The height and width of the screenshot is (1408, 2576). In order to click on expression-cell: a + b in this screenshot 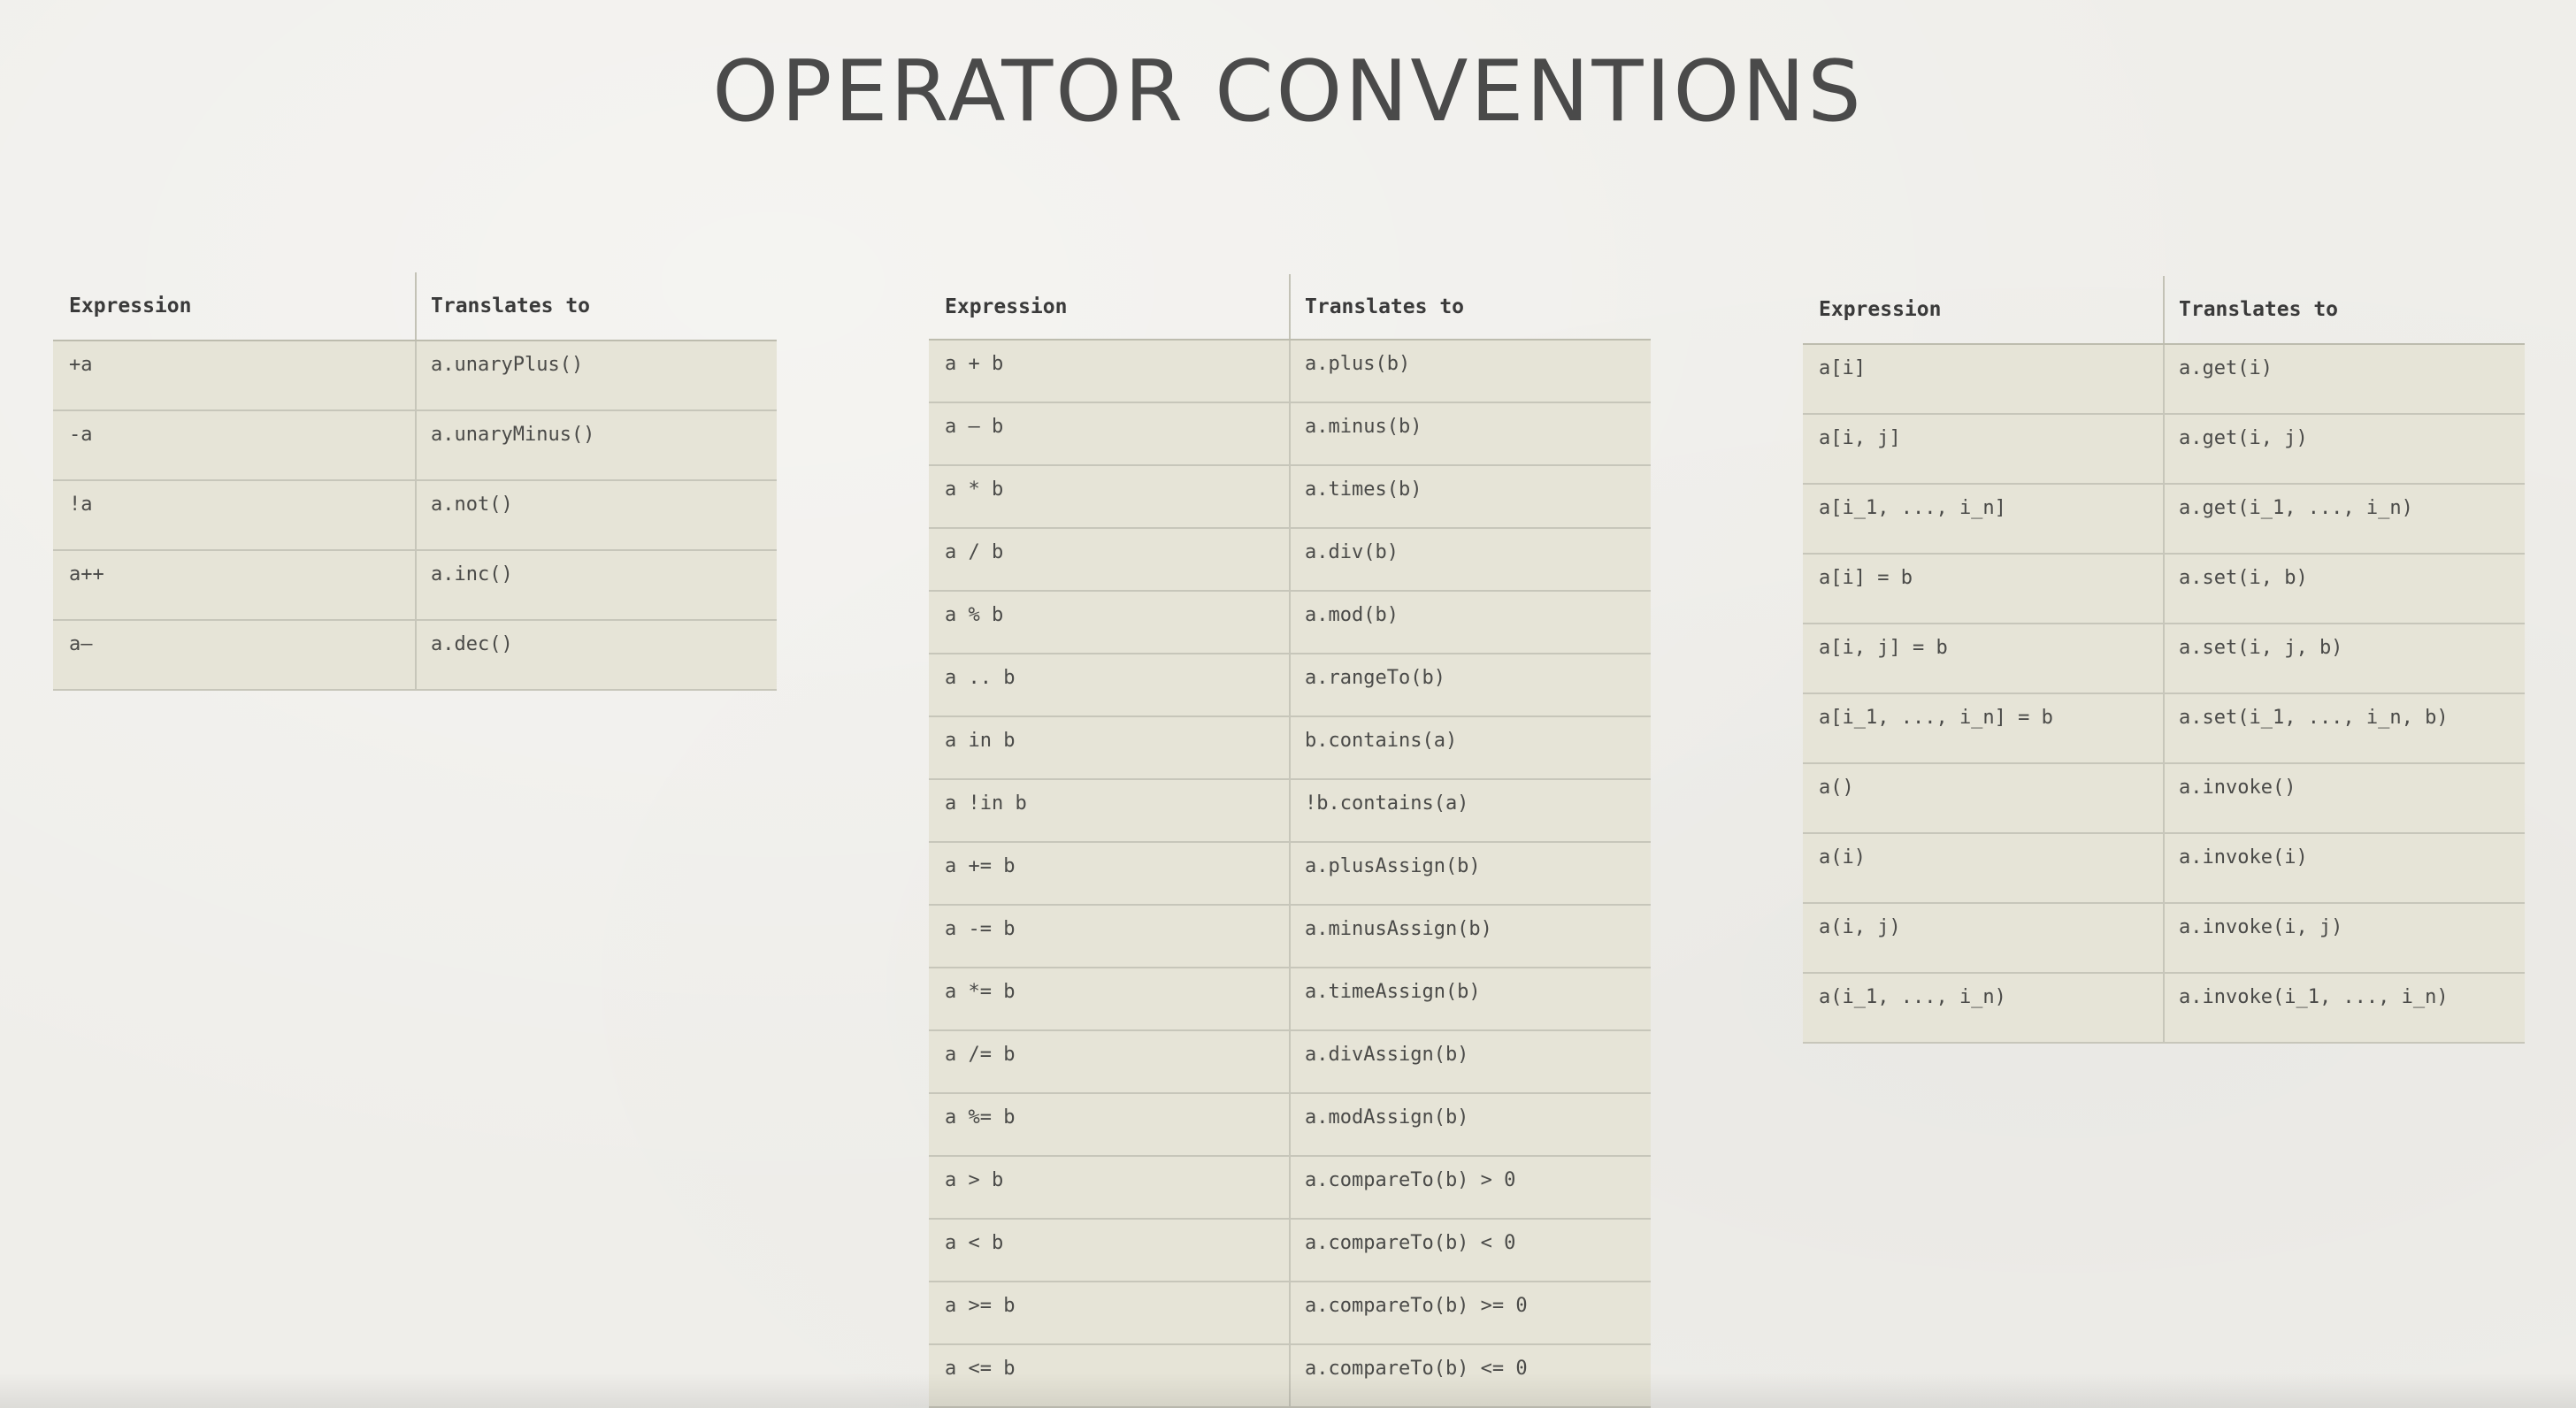, I will do `click(1109, 371)`.